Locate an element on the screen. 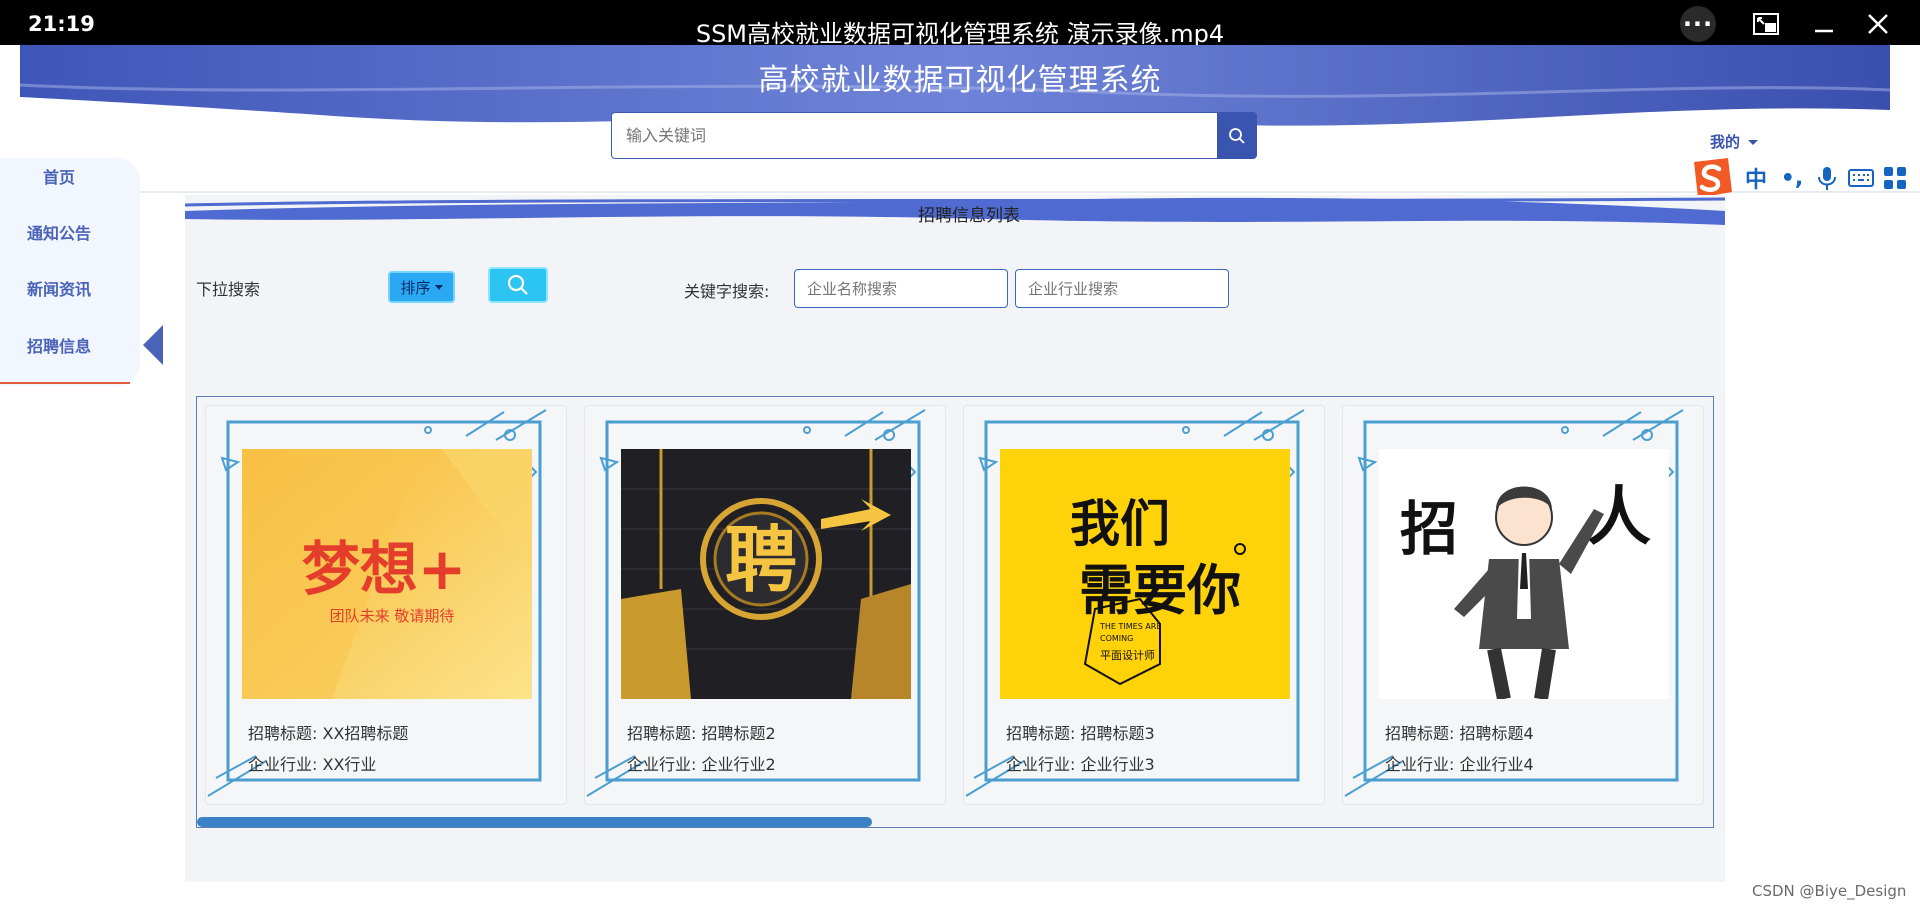  header-search-button is located at coordinates (1237, 135).